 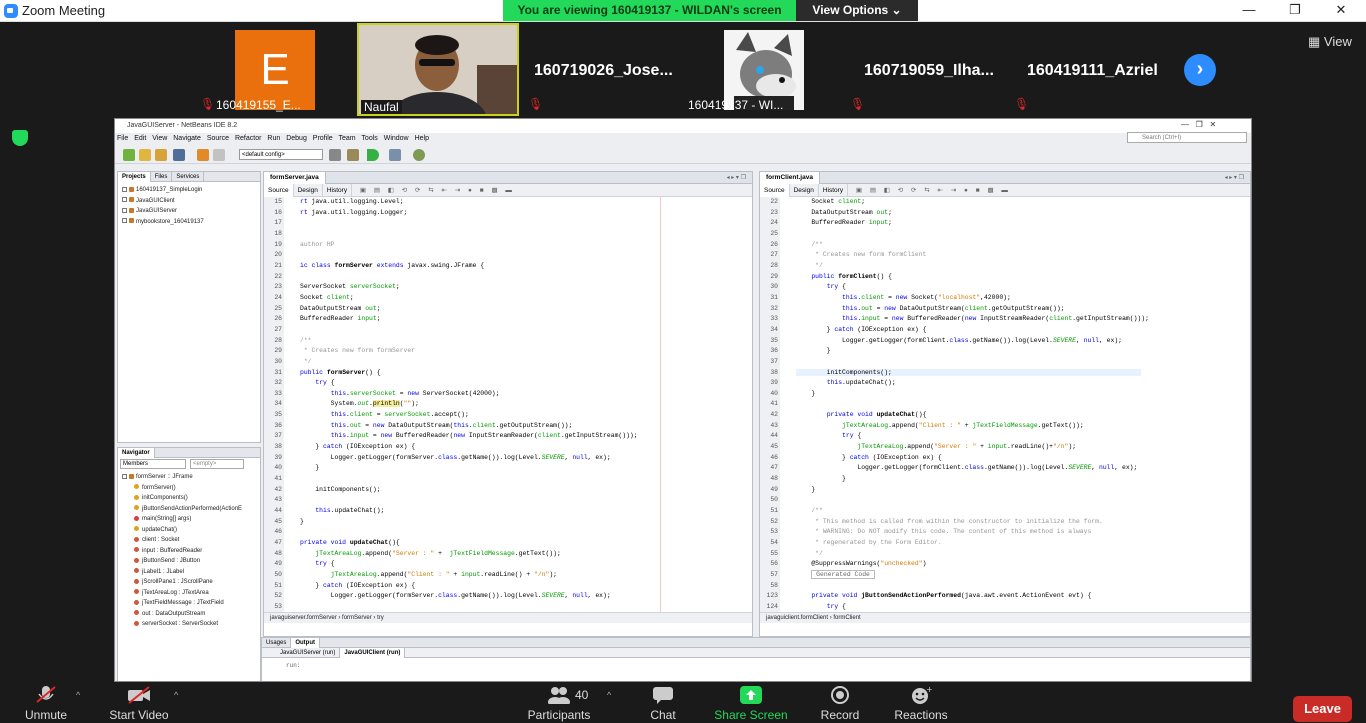 What do you see at coordinates (1295, 11) in the screenshot?
I see `maximize-button: ❐` at bounding box center [1295, 11].